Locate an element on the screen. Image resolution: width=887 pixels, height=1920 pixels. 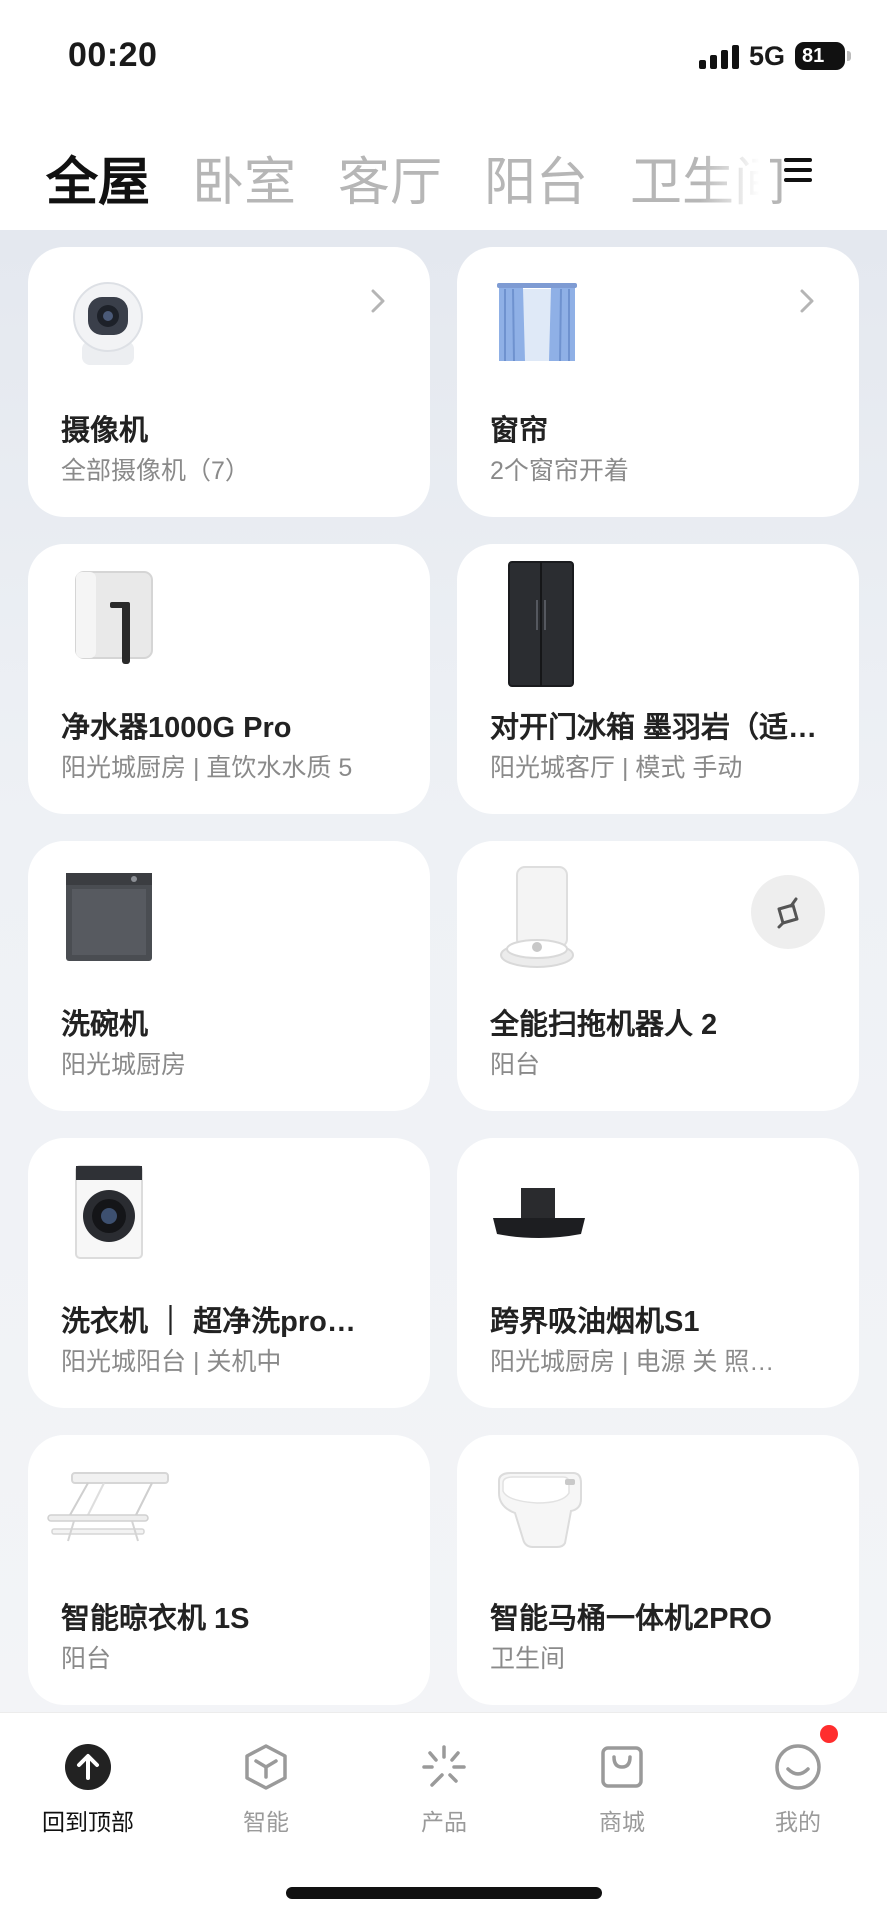
broom-icon is located at coordinates (788, 913).